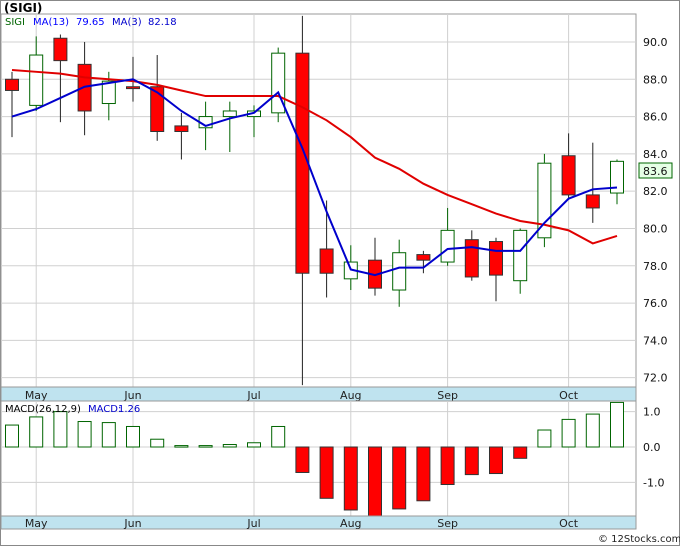 This screenshot has width=680, height=546. What do you see at coordinates (132, 523) in the screenshot?
I see `macd-month-label: Jun` at bounding box center [132, 523].